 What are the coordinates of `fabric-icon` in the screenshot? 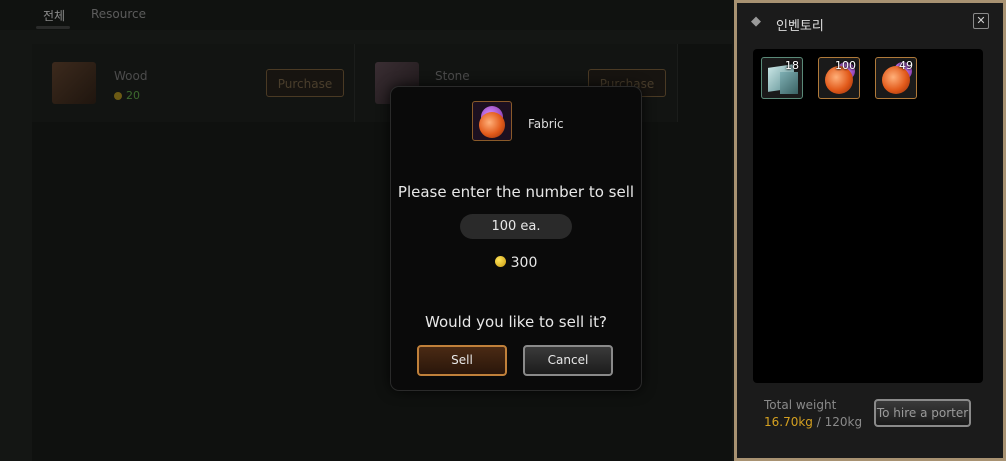 It's located at (492, 121).